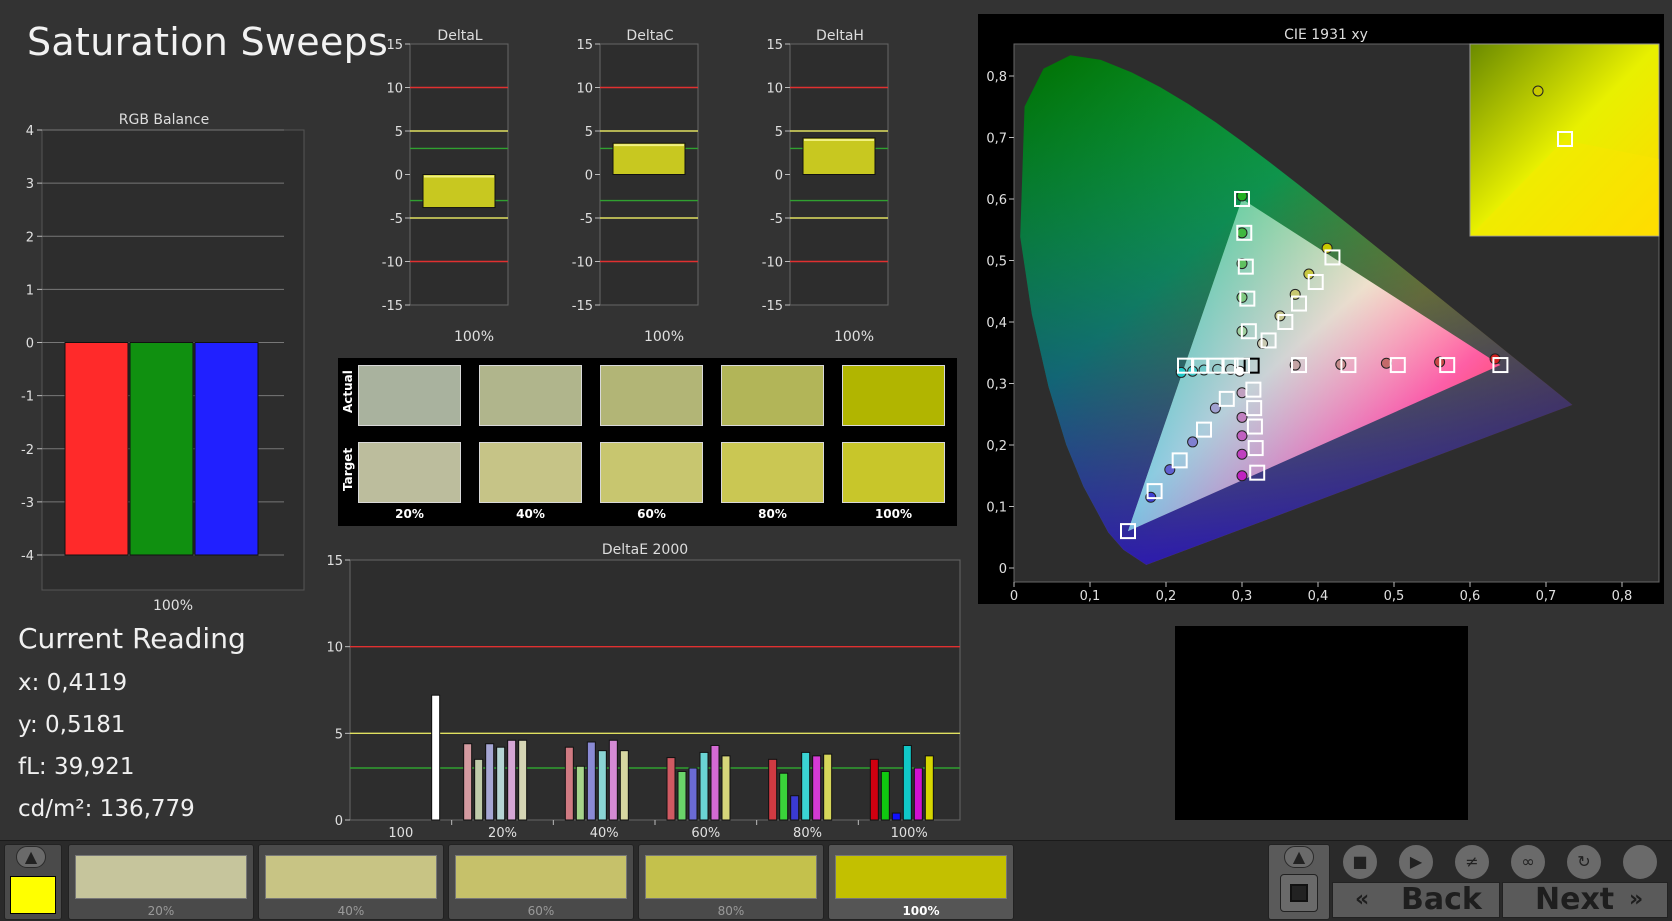  I want to click on play-button: ▶, so click(1416, 862).